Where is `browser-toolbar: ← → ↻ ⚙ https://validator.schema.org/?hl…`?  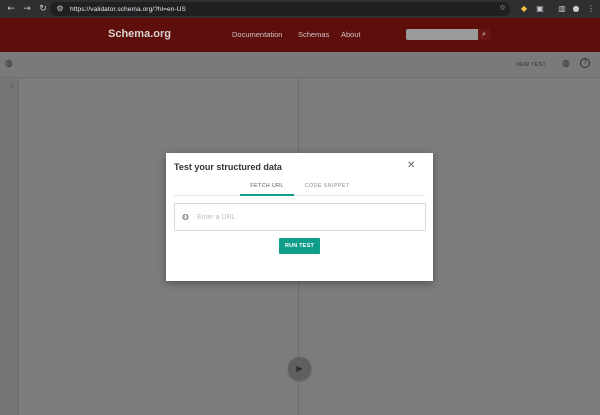 browser-toolbar: ← → ↻ ⚙ https://validator.schema.org/?hl… is located at coordinates (300, 9).